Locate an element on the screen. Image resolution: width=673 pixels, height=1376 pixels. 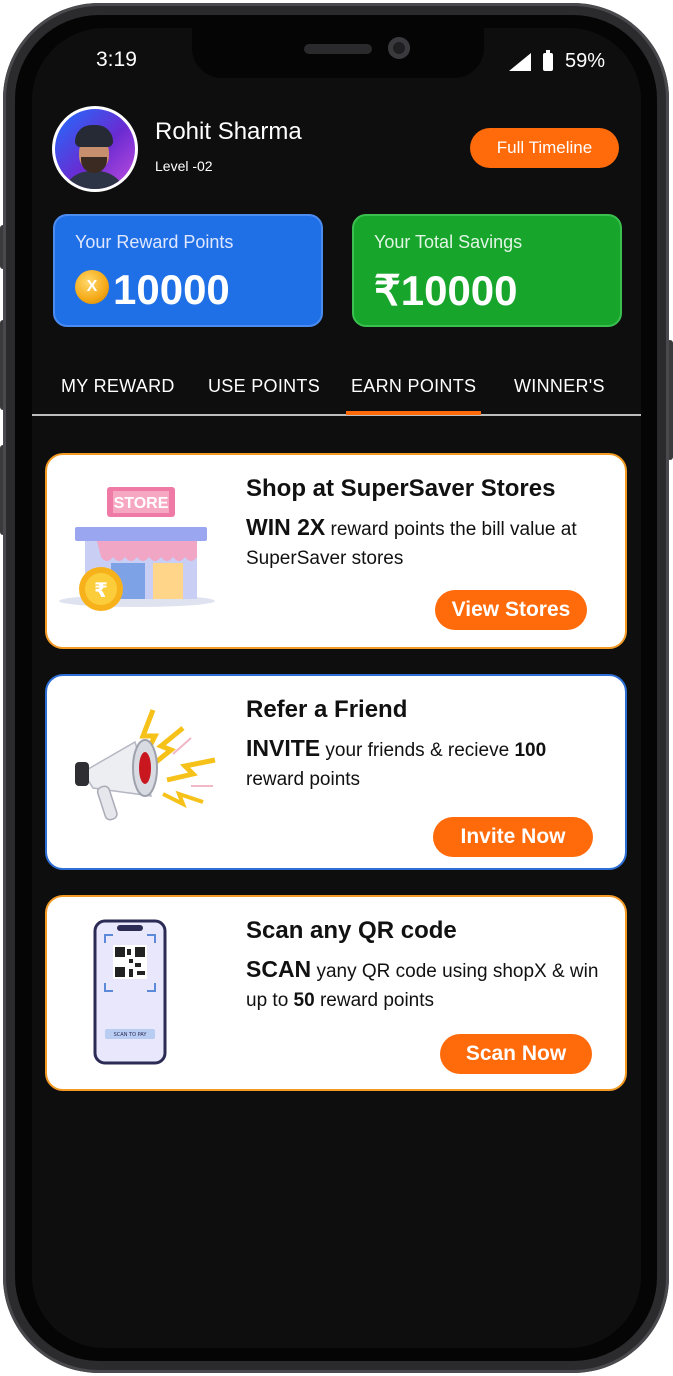
tab-my-reward: MY REWARD is located at coordinates (118, 386).